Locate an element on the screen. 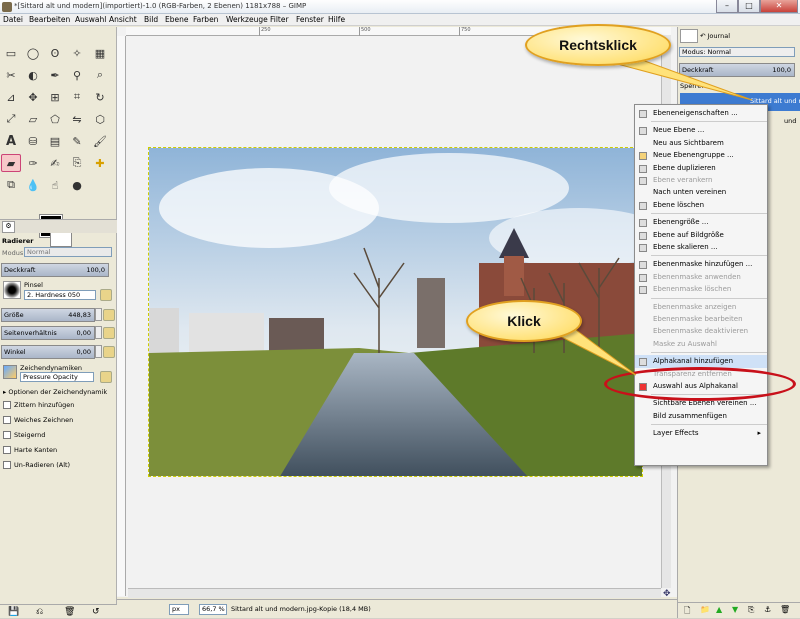 The height and width of the screenshot is (619, 800). anti-erase-checkbox is located at coordinates (7, 465).